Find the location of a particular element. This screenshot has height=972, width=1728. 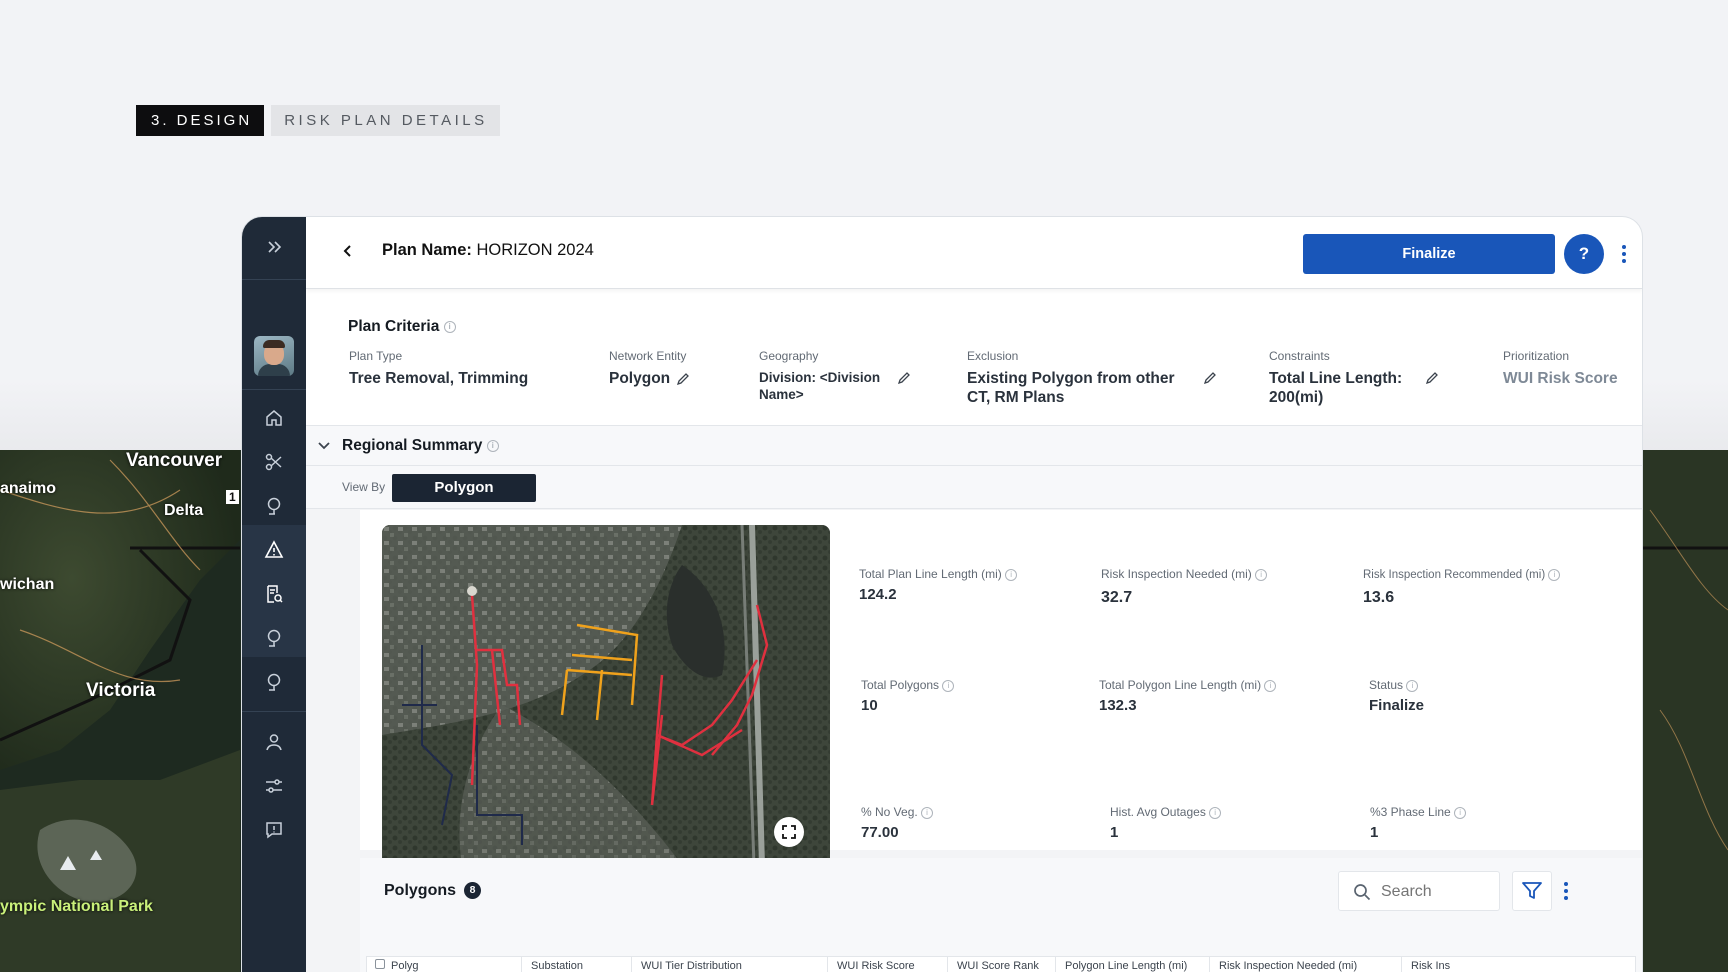

plan-name-value: HORIZON 2024 is located at coordinates (535, 250).